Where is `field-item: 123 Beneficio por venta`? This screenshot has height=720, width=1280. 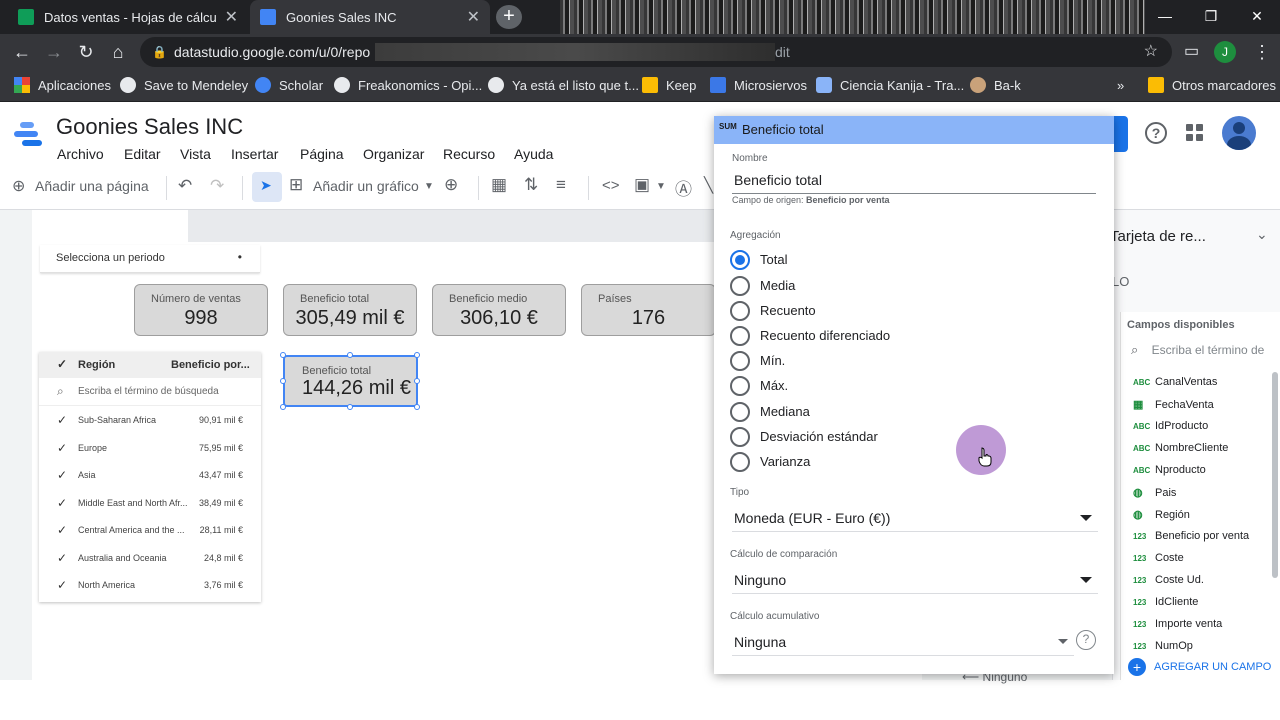
field-item: 123 Beneficio por venta is located at coordinates (1191, 536).